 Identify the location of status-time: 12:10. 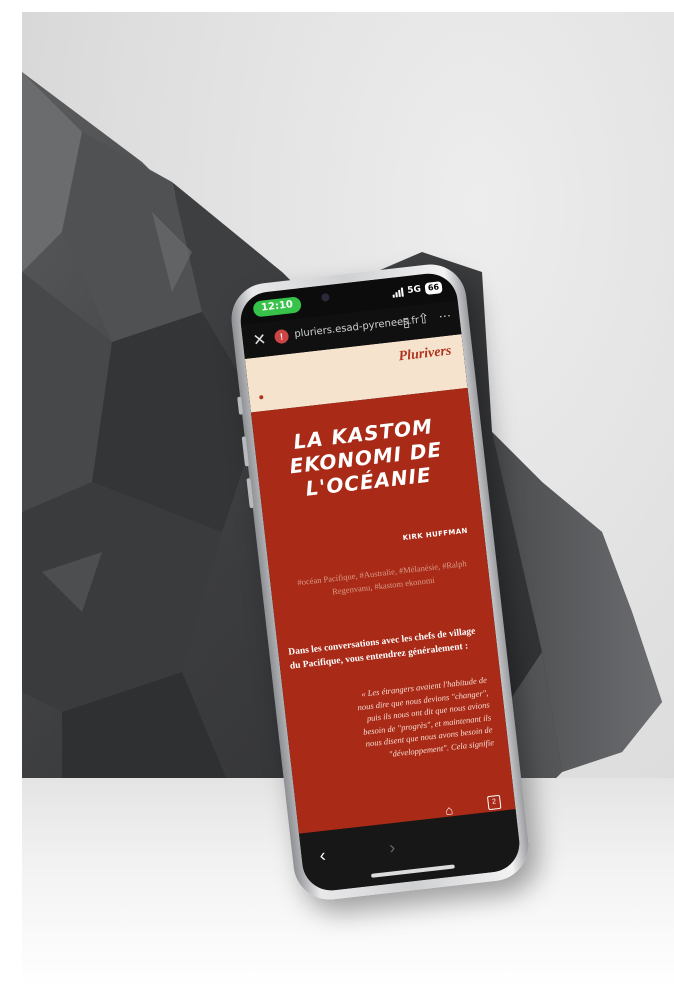
(277, 307).